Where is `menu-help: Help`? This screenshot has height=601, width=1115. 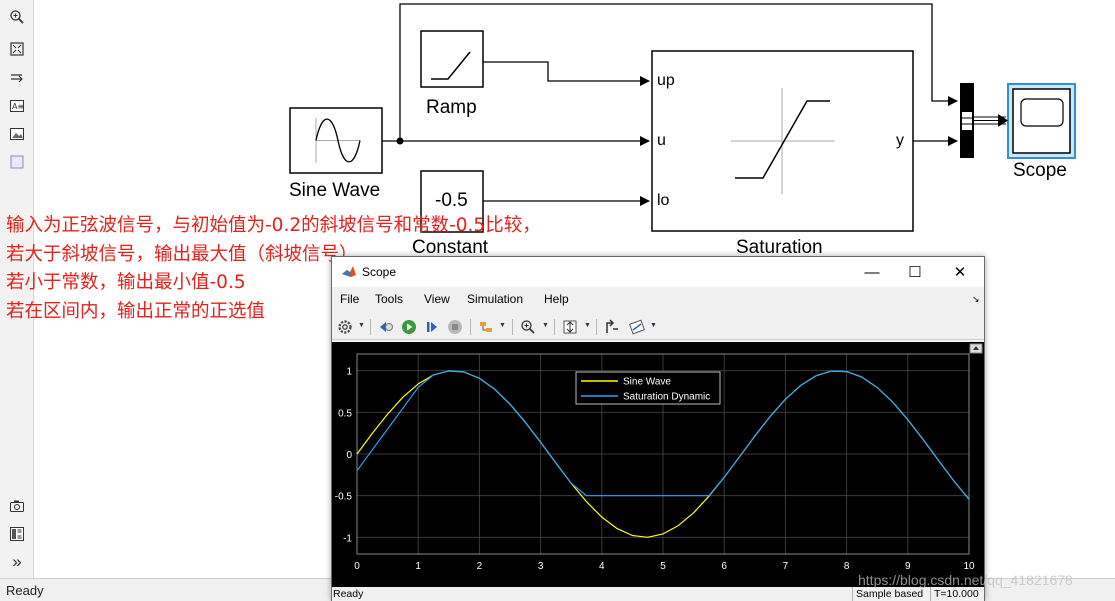
menu-help: Help is located at coordinates (556, 299).